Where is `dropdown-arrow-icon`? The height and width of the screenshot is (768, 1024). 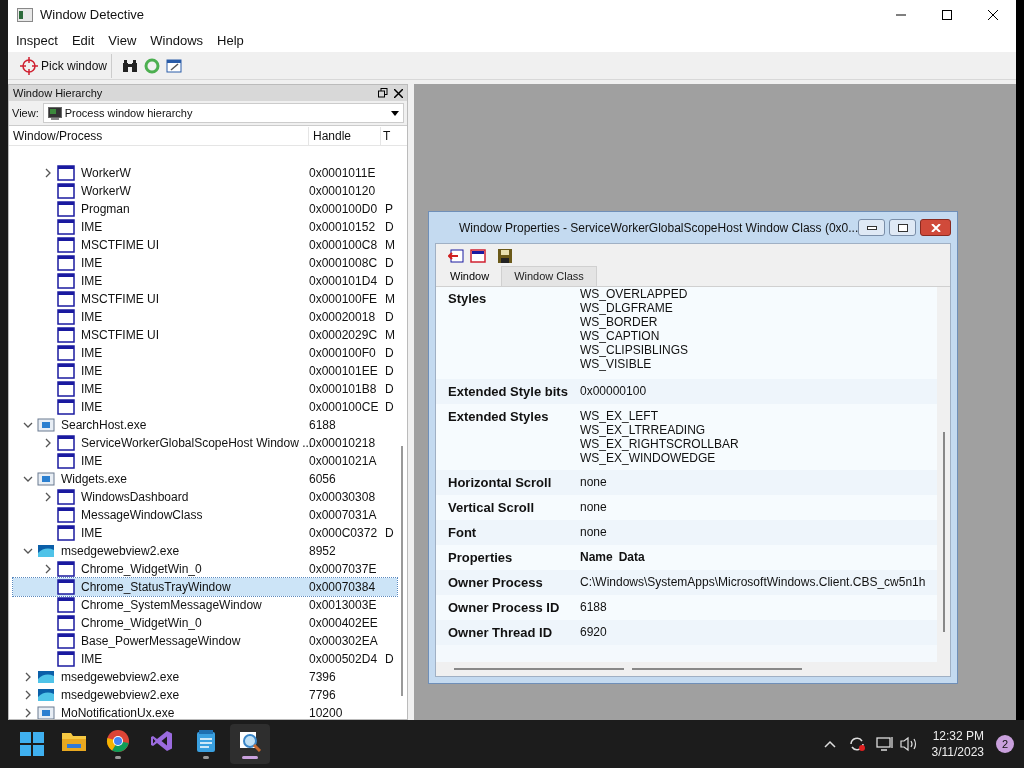
dropdown-arrow-icon is located at coordinates (395, 113).